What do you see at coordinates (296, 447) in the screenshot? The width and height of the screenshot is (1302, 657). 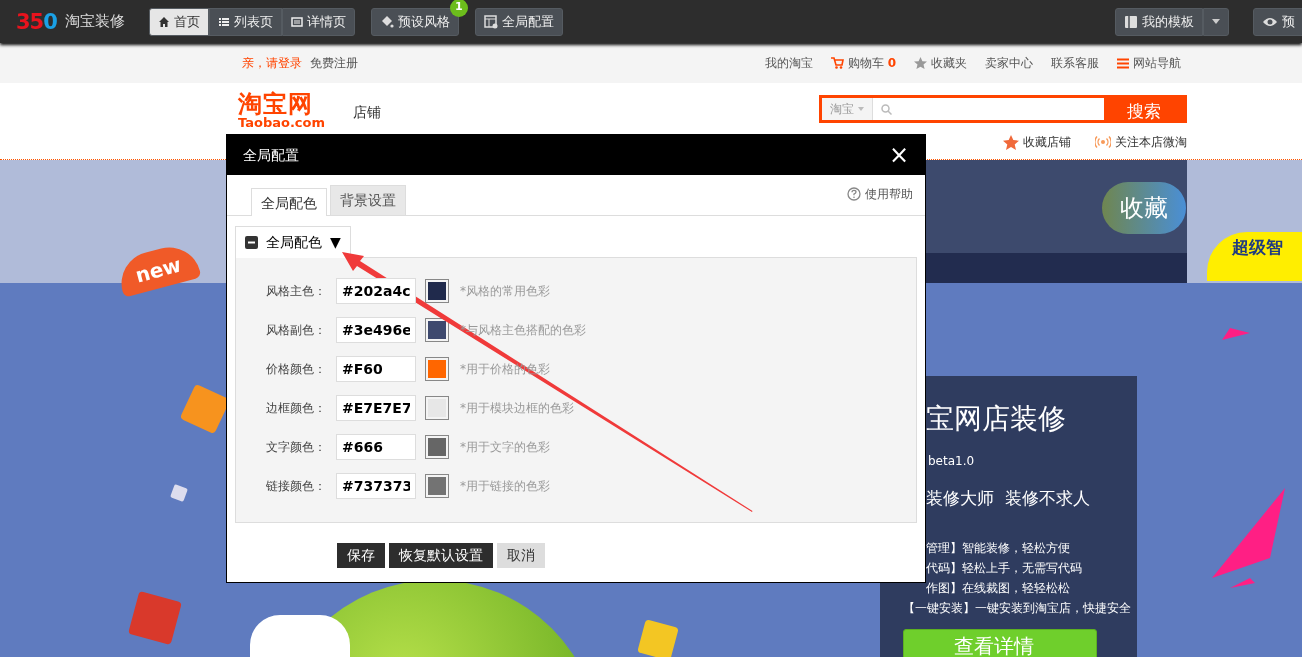 I see `field-label: 文字颜色：` at bounding box center [296, 447].